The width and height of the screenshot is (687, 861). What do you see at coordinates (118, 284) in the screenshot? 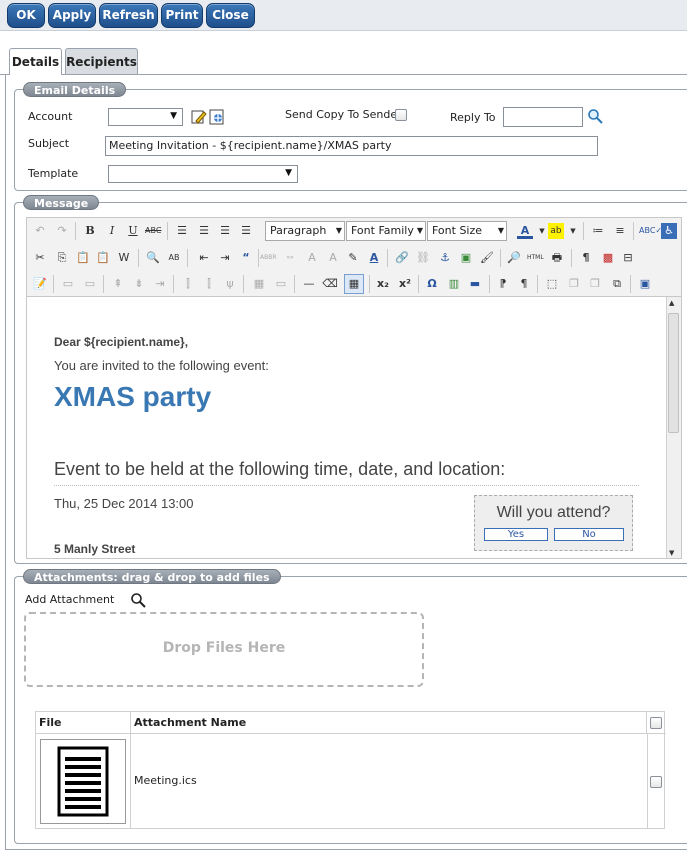
I see `insert-row-before-icon: ⇞` at bounding box center [118, 284].